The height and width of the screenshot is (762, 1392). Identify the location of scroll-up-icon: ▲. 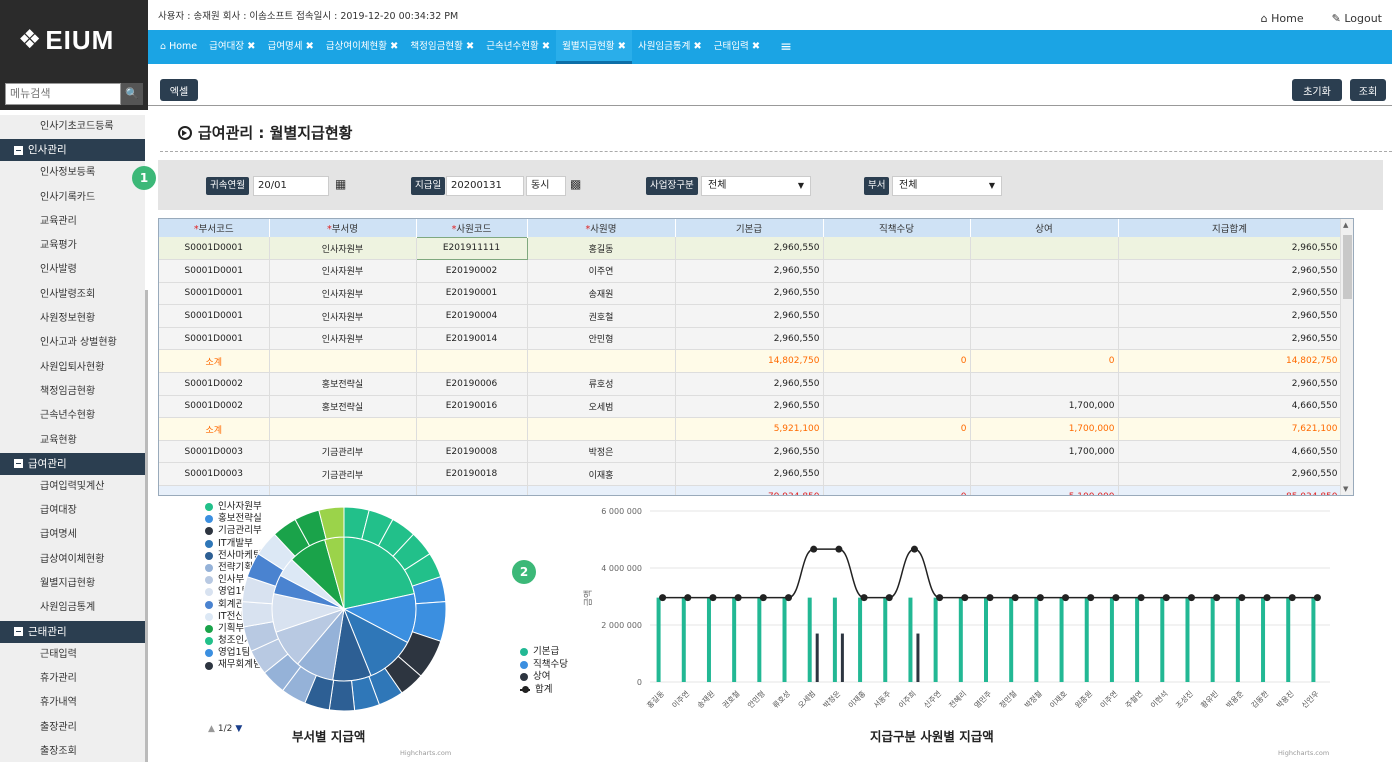
(1345, 225).